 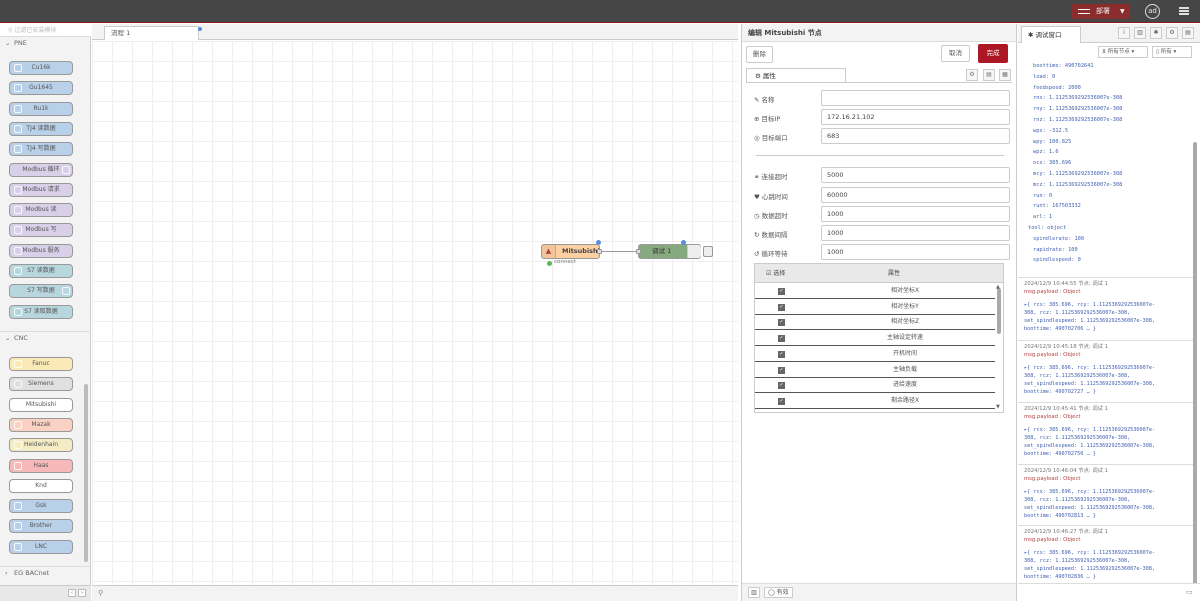 What do you see at coordinates (759, 54) in the screenshot?
I see `delete-button: 删除` at bounding box center [759, 54].